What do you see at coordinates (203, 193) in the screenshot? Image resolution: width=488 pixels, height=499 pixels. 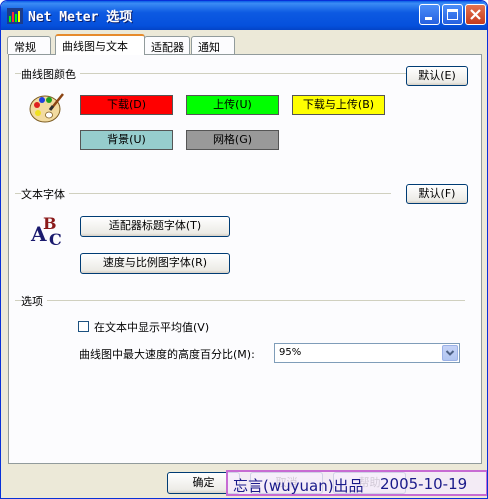 I see `text-font-separator` at bounding box center [203, 193].